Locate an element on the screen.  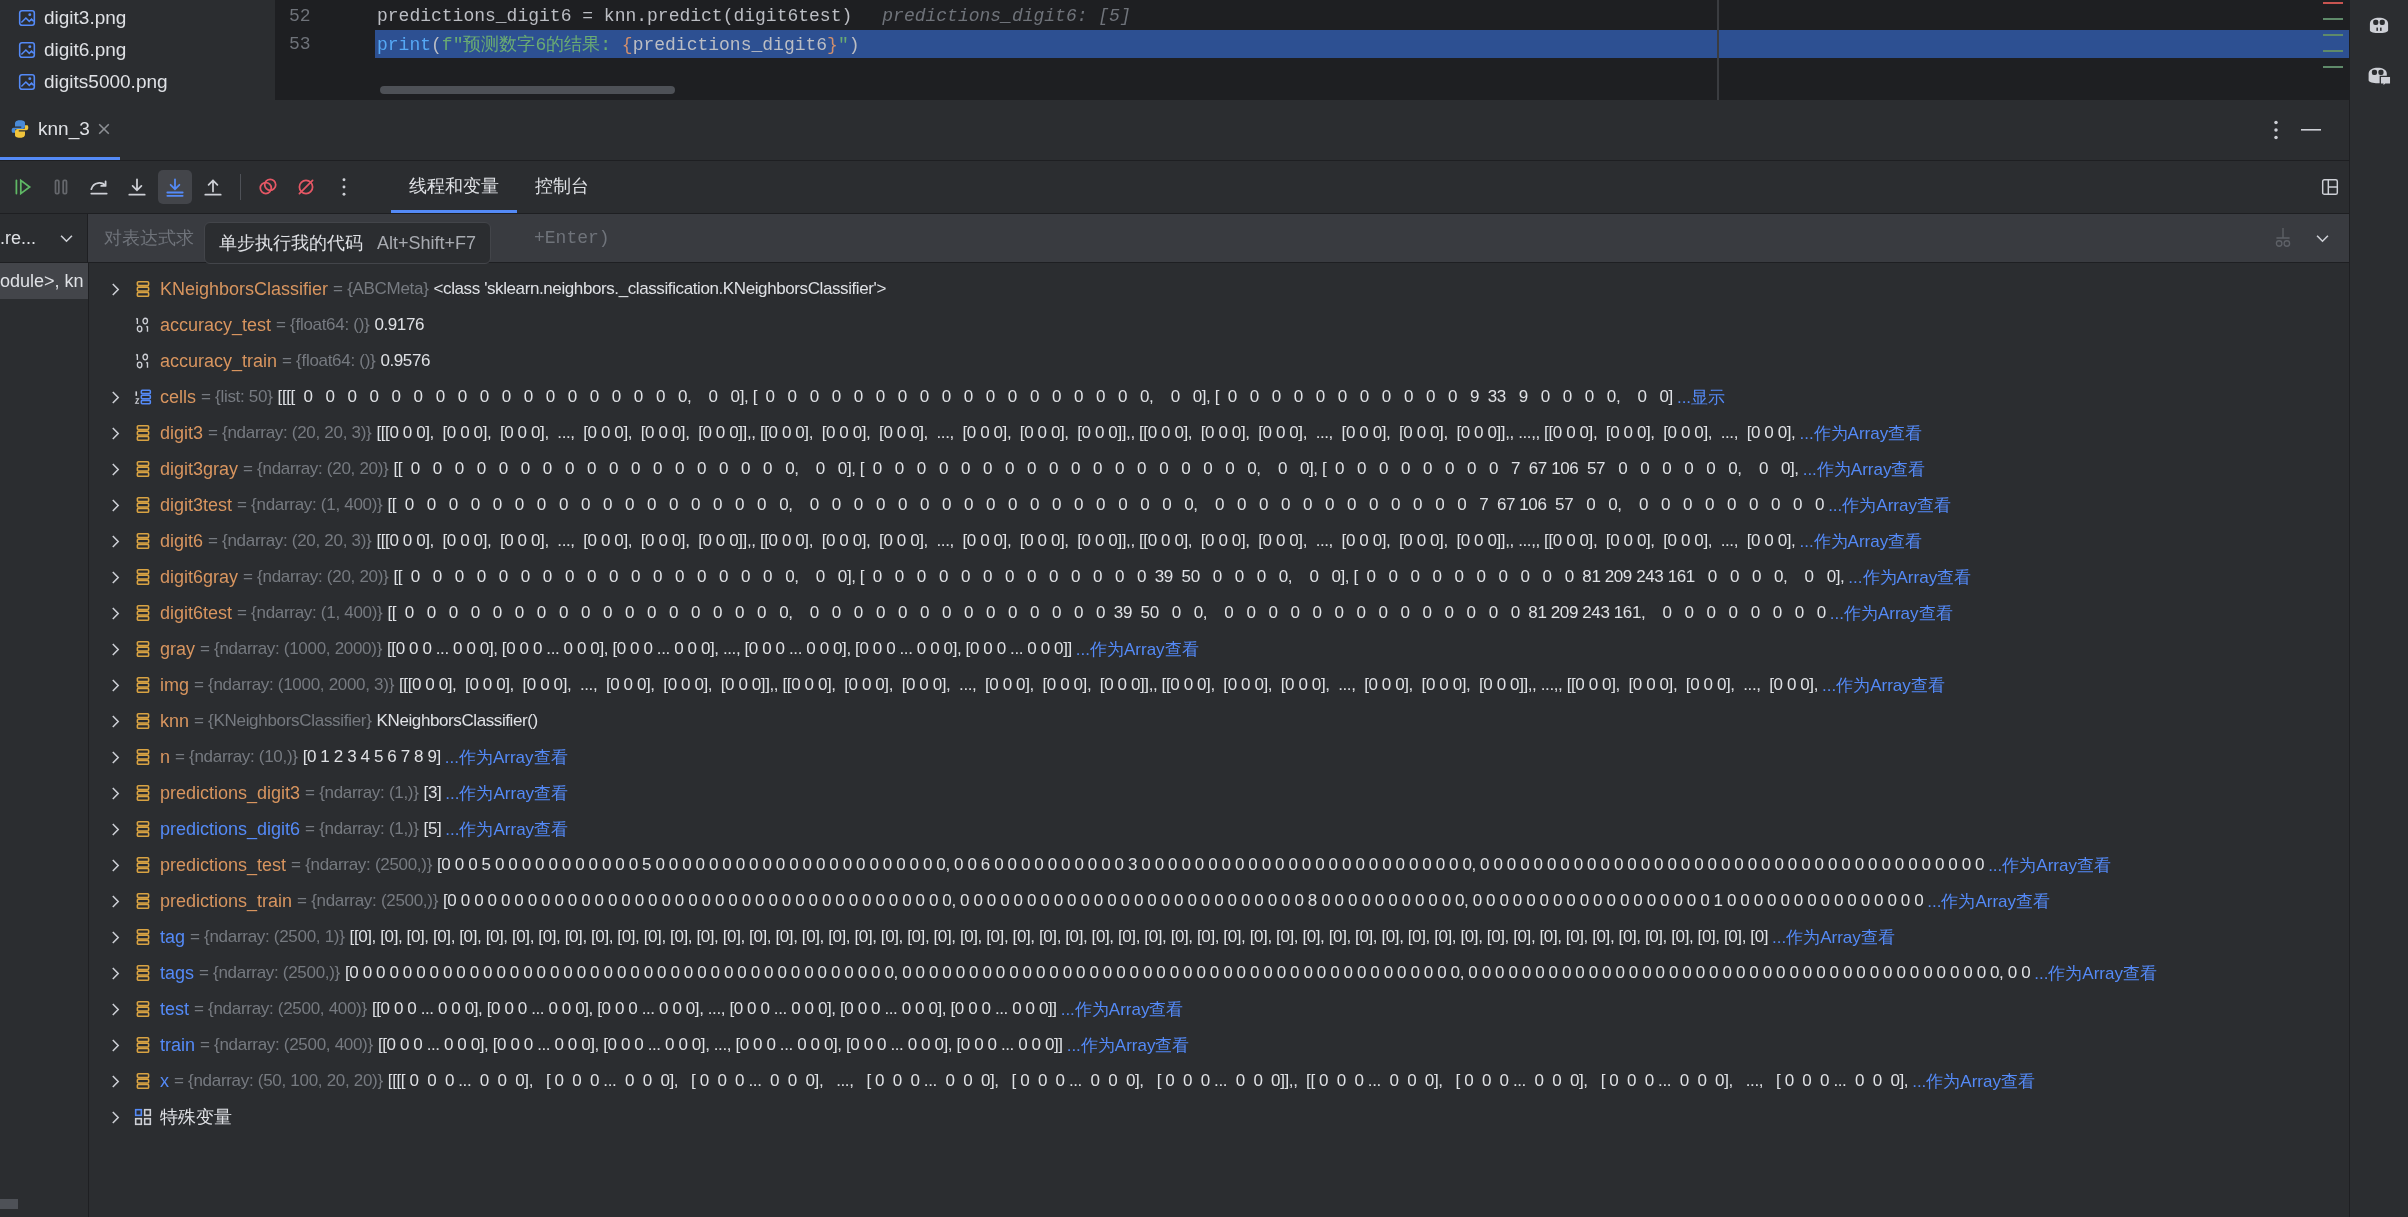
variable-name: img is located at coordinates (174, 685).